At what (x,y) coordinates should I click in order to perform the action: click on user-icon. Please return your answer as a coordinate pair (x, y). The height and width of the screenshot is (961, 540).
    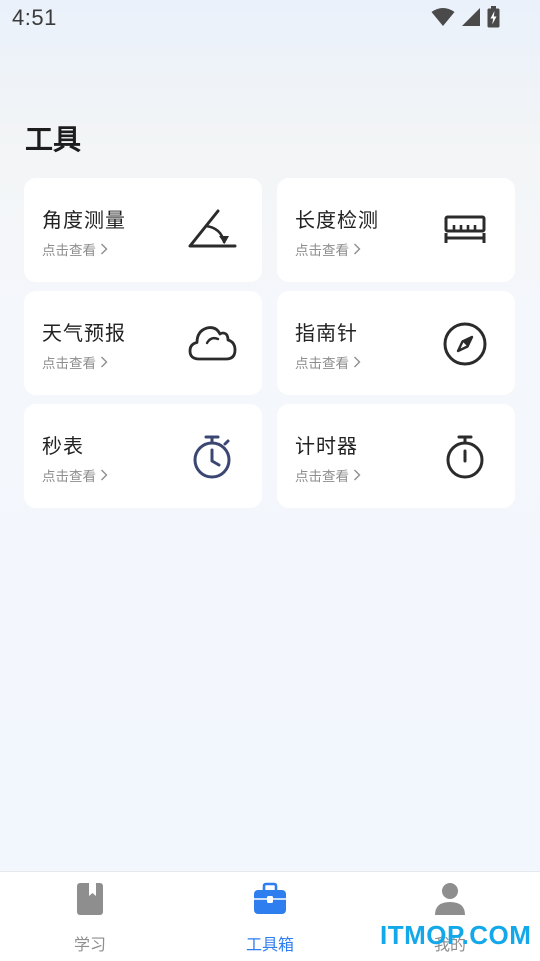
    Looking at the image, I should click on (450, 899).